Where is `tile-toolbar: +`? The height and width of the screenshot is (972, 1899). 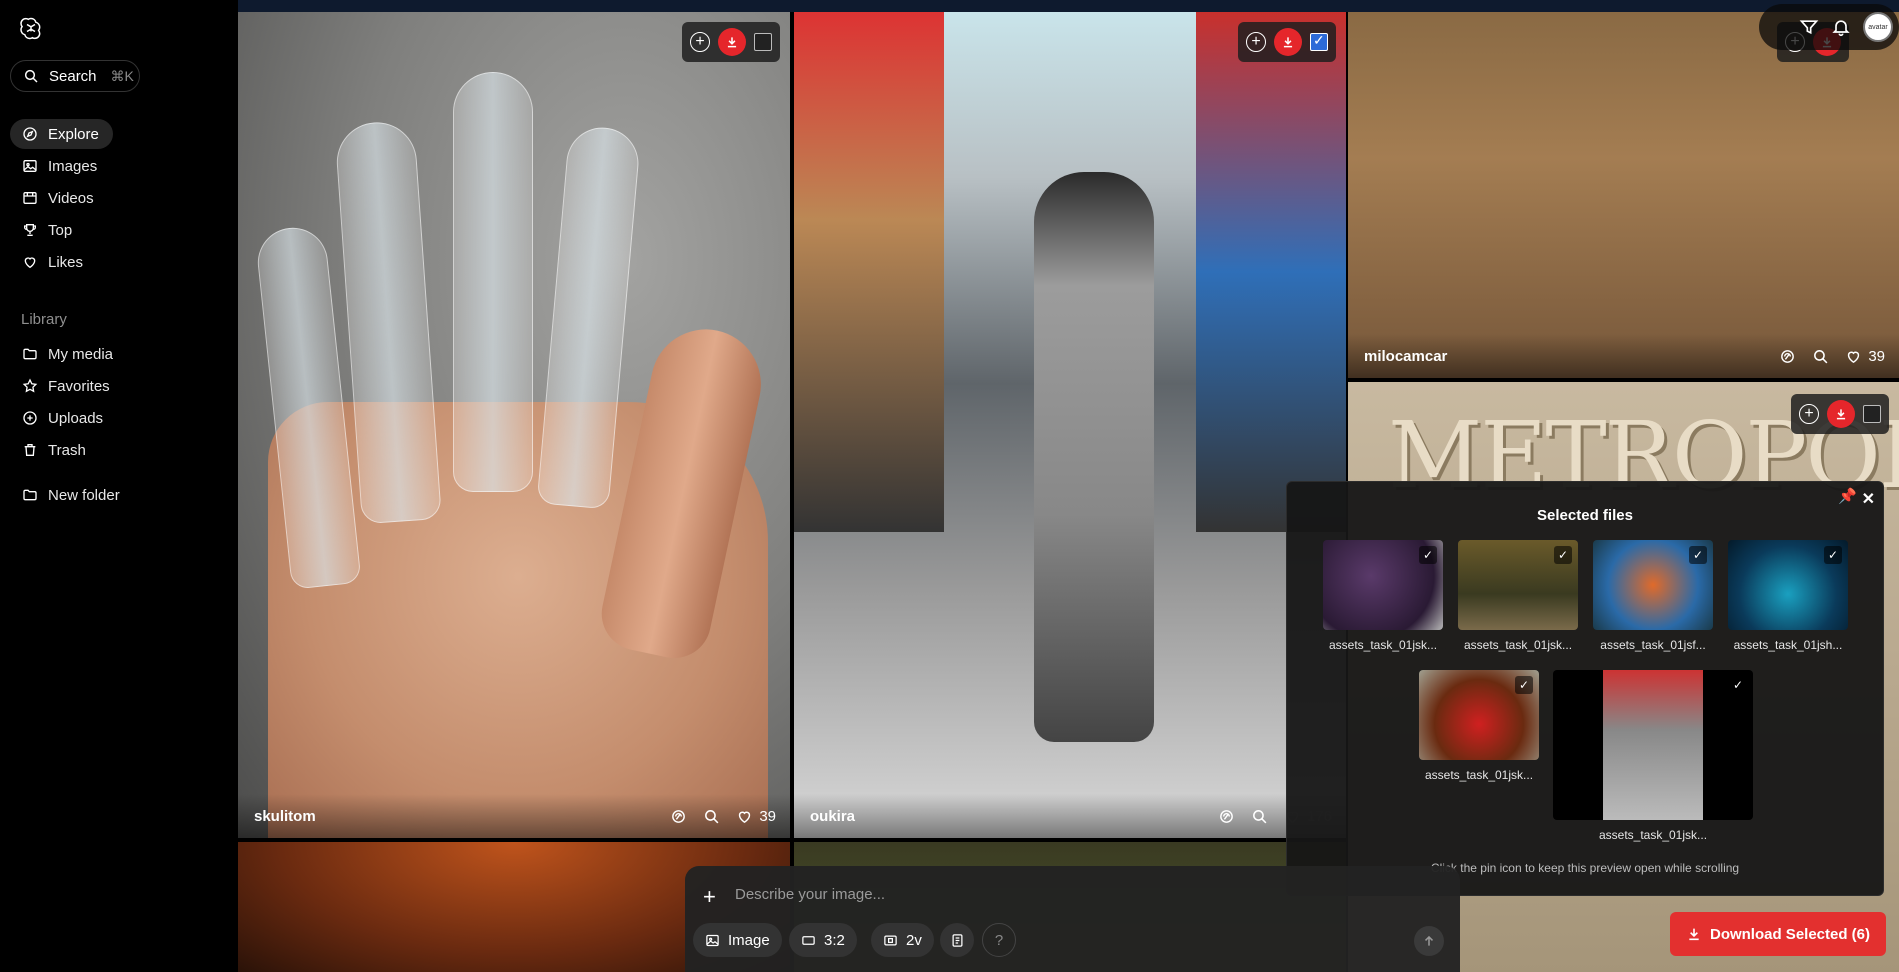 tile-toolbar: + is located at coordinates (1287, 42).